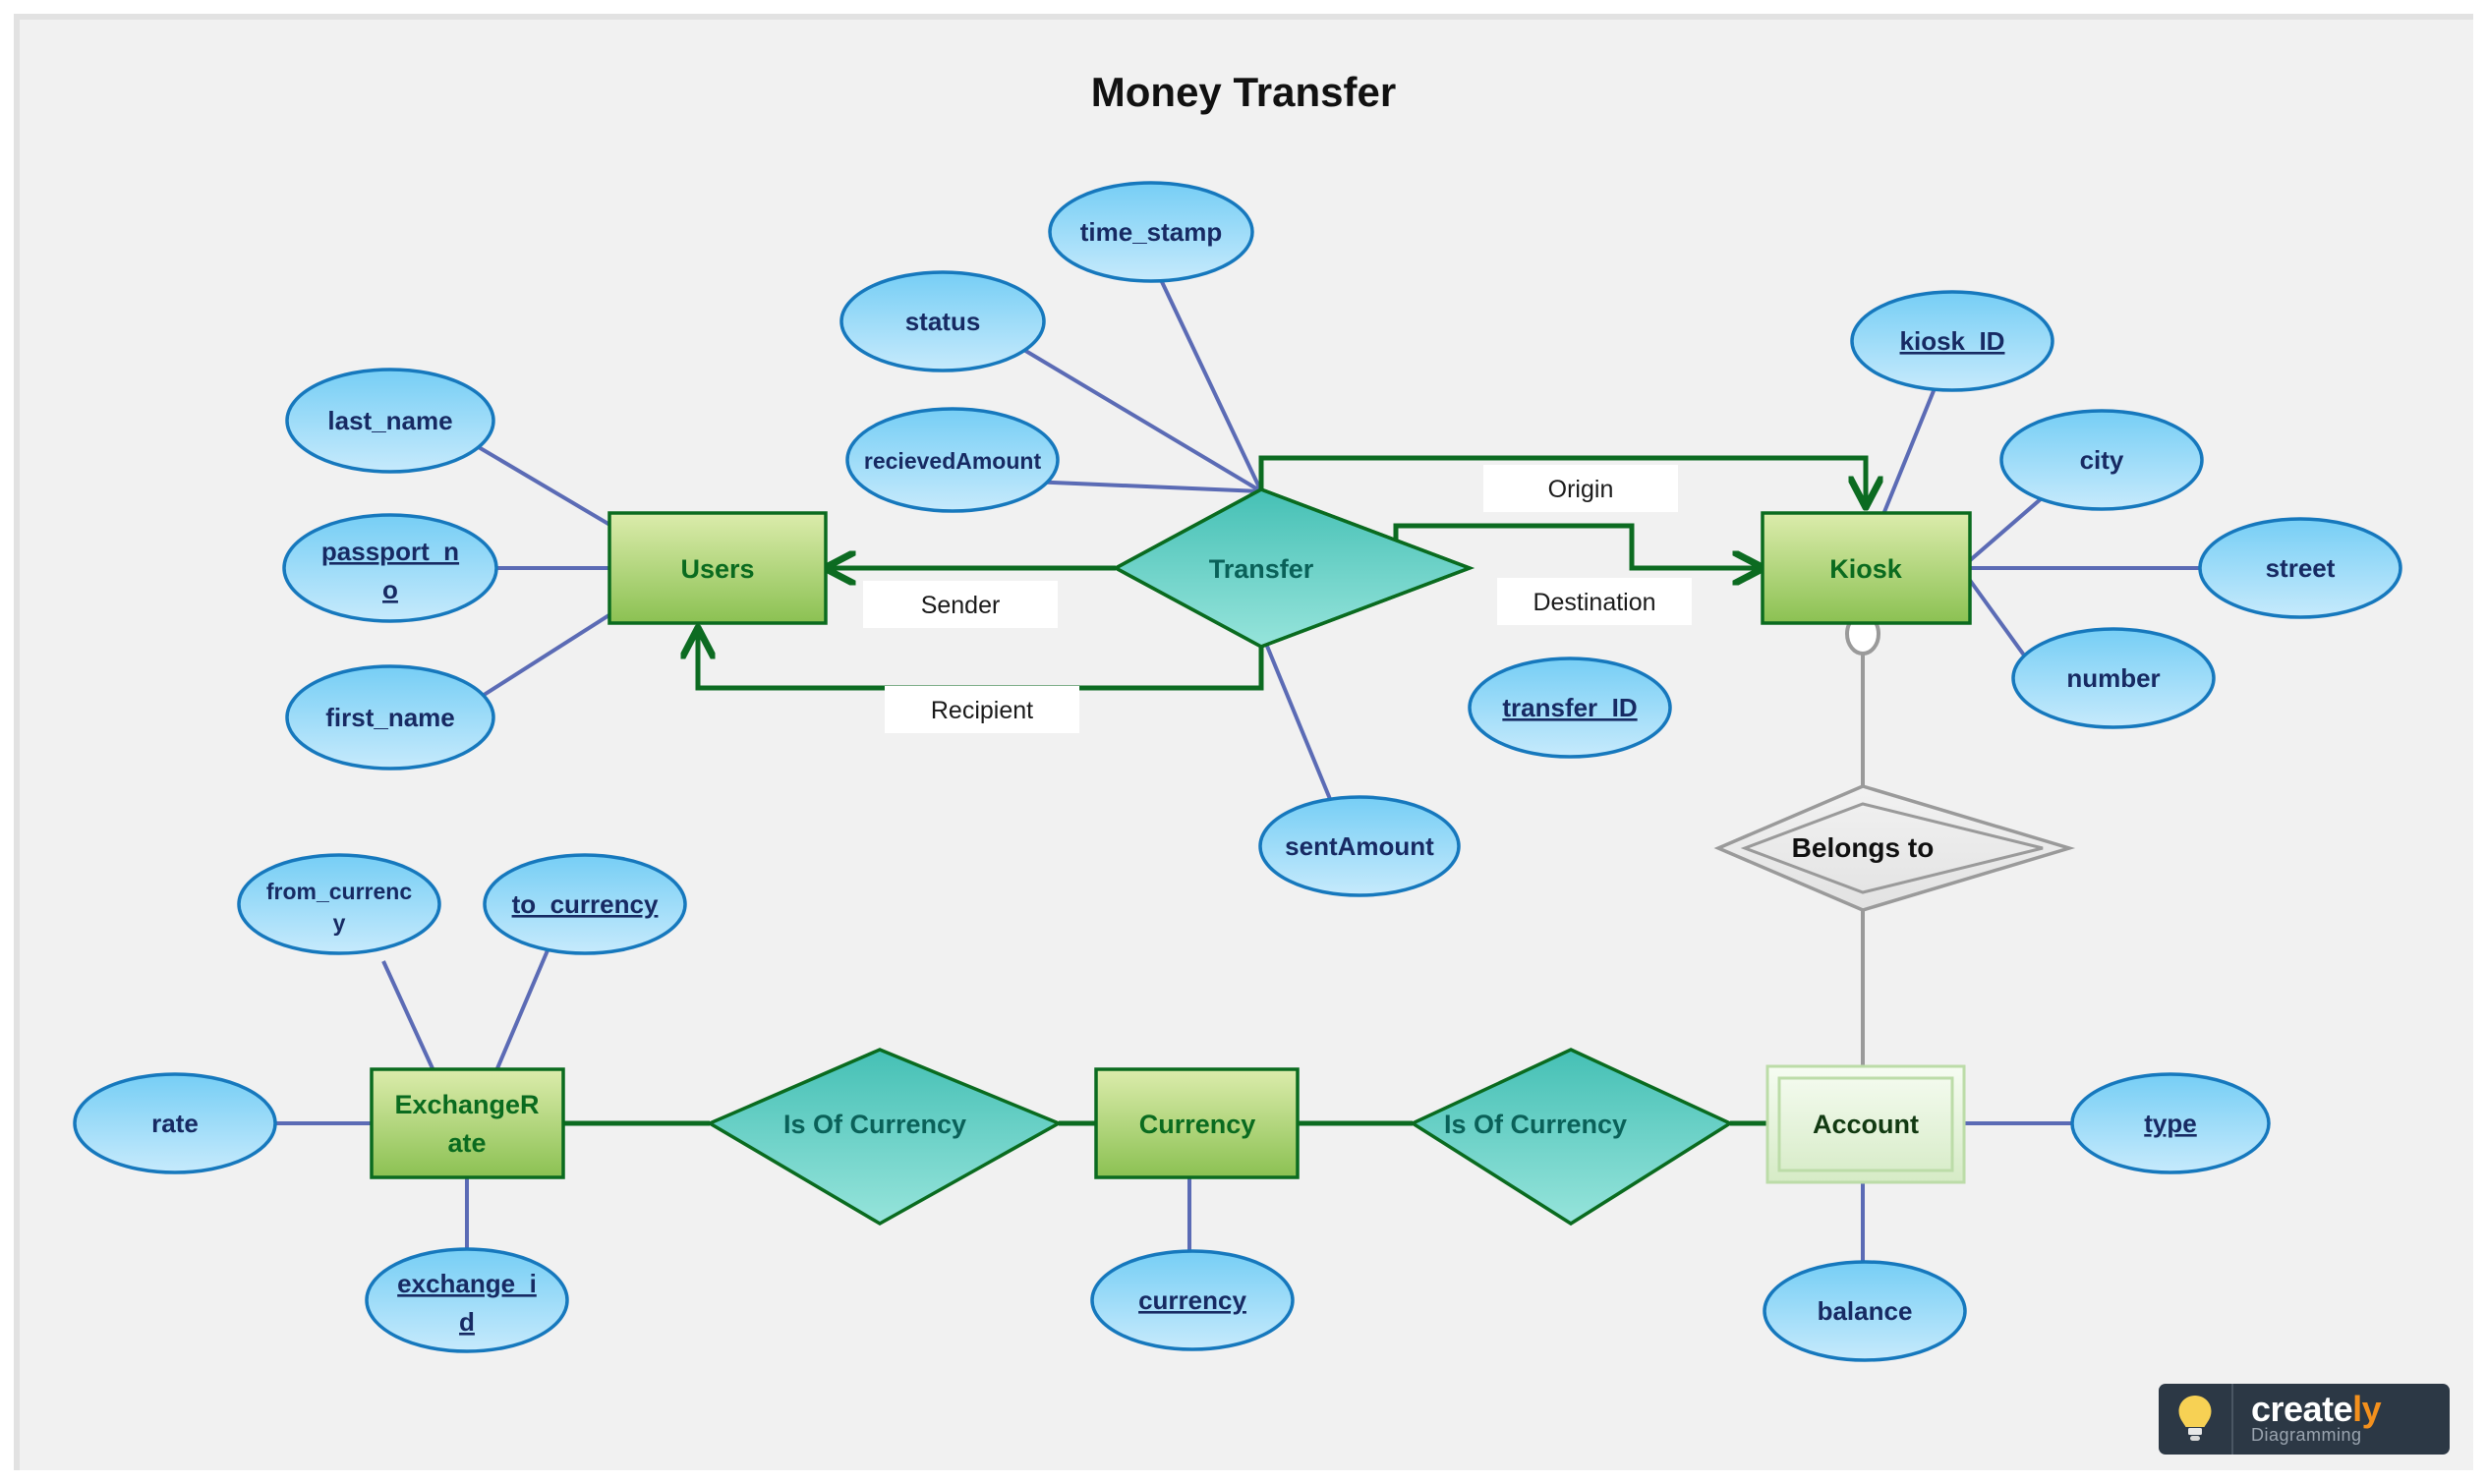 The image size is (2487, 1484). Describe the element at coordinates (390, 551) in the screenshot. I see `attribute-passport-no-label-line1: passport_n` at that location.